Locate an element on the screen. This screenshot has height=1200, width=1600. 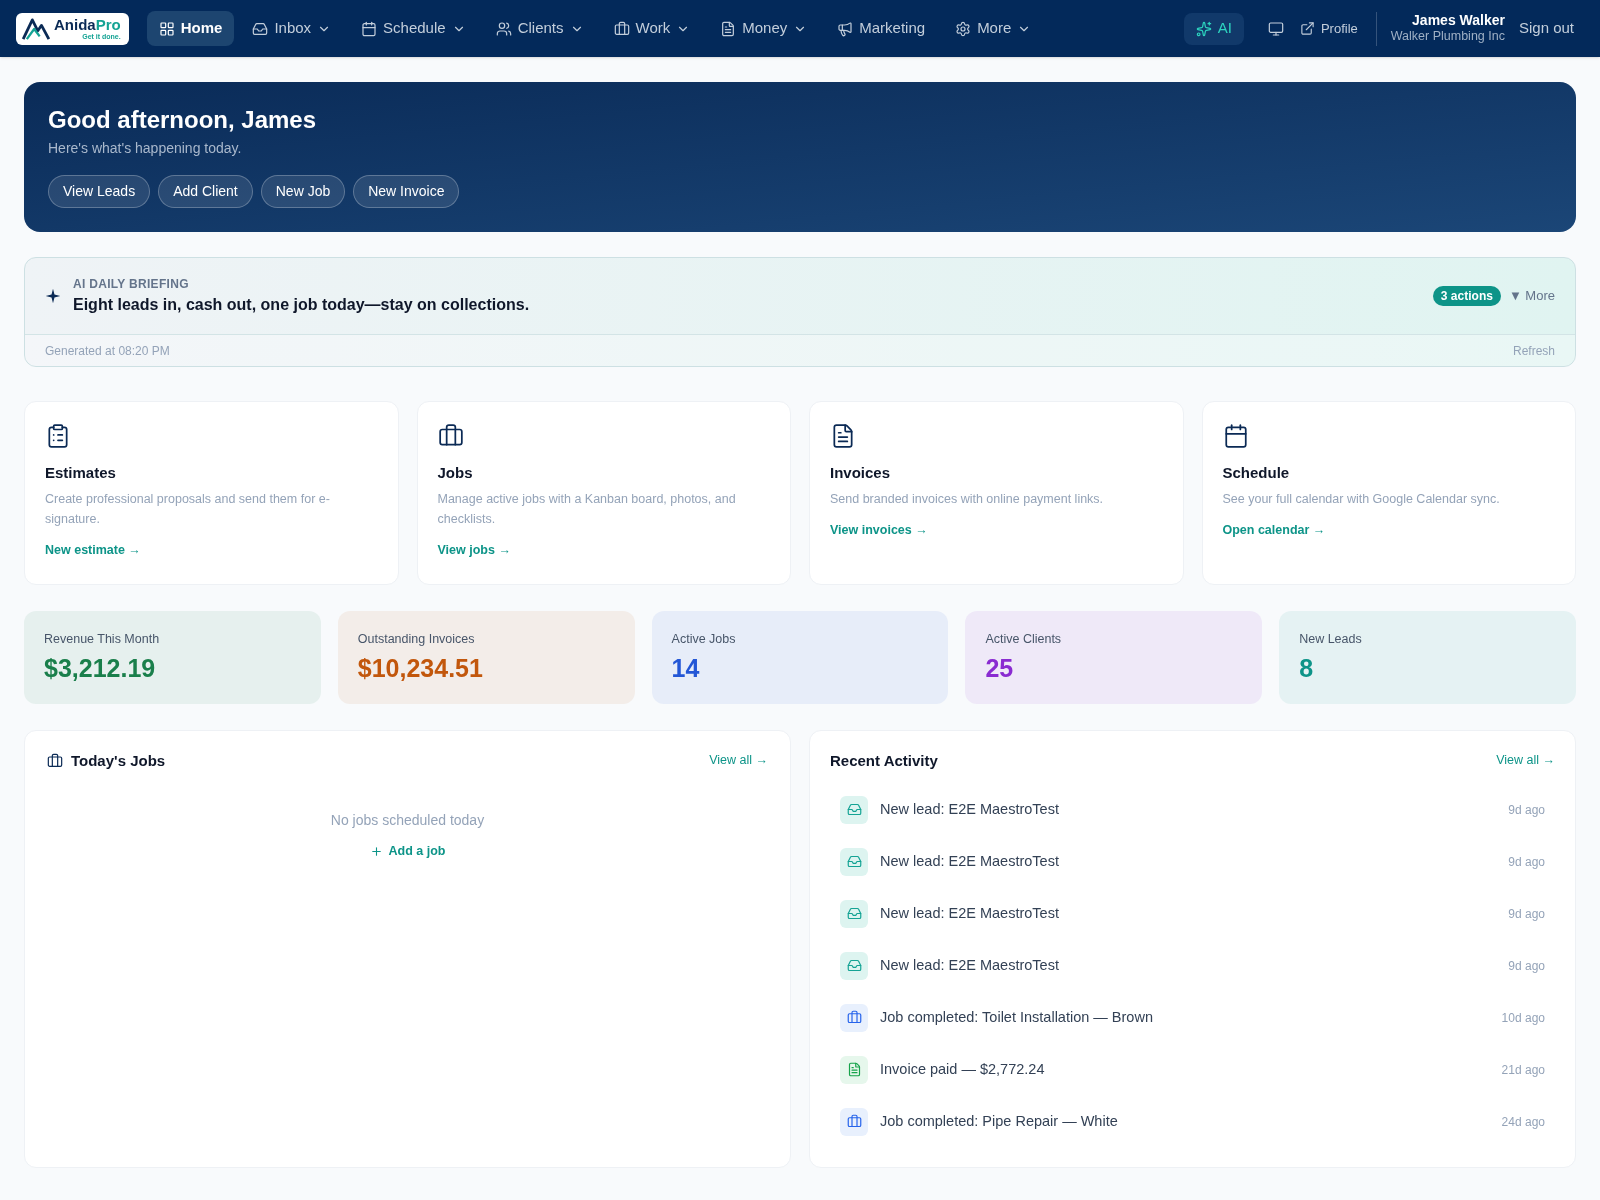
grid-icon is located at coordinates (166, 28).